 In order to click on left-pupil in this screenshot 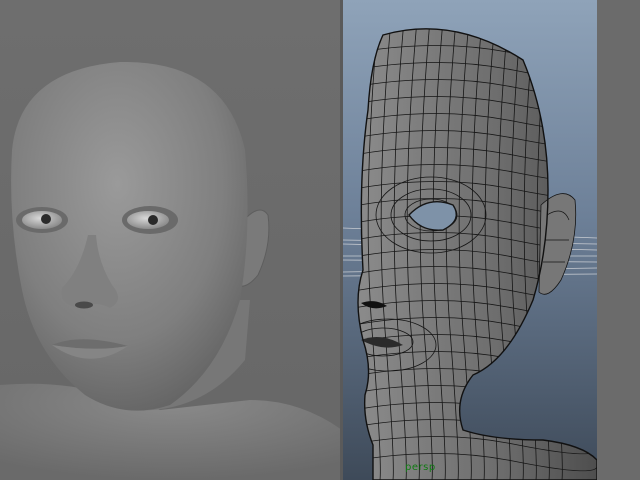, I will do `click(46, 219)`.